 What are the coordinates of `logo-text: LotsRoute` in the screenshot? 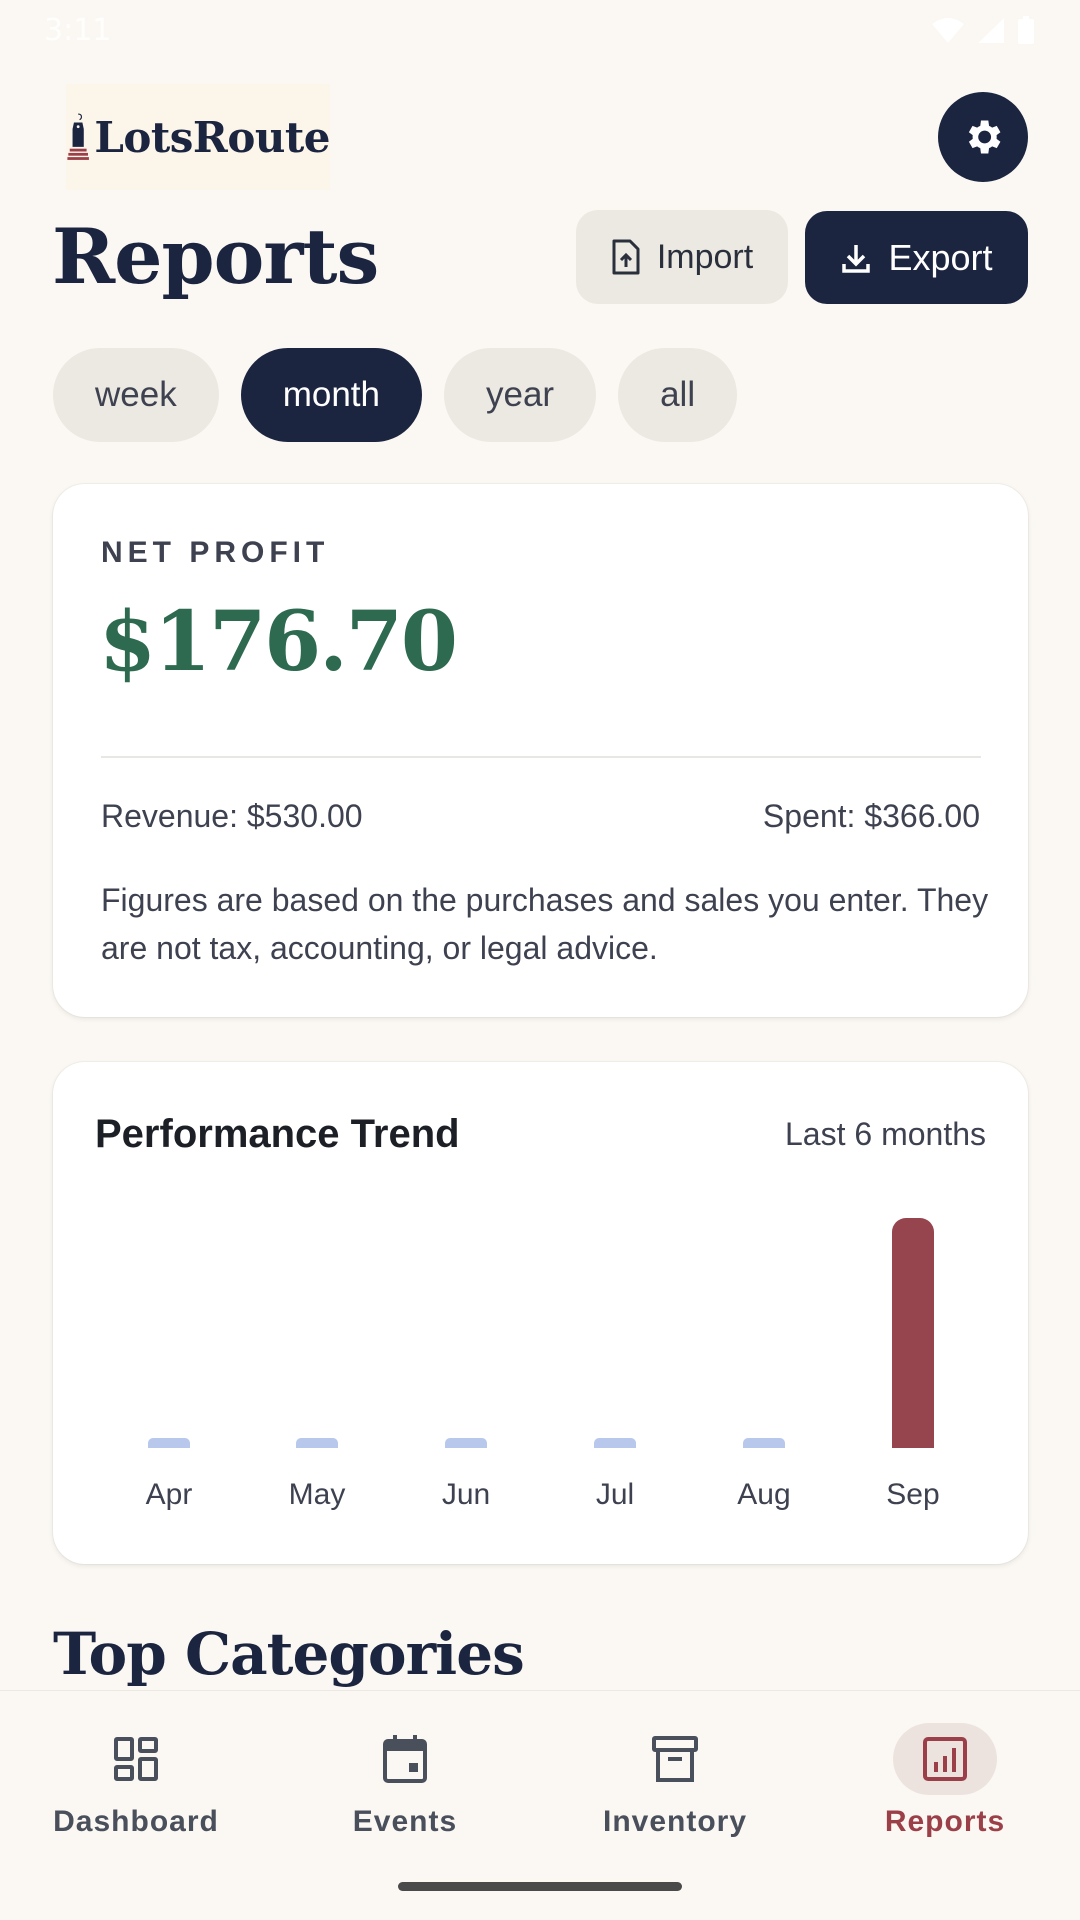 It's located at (212, 137).